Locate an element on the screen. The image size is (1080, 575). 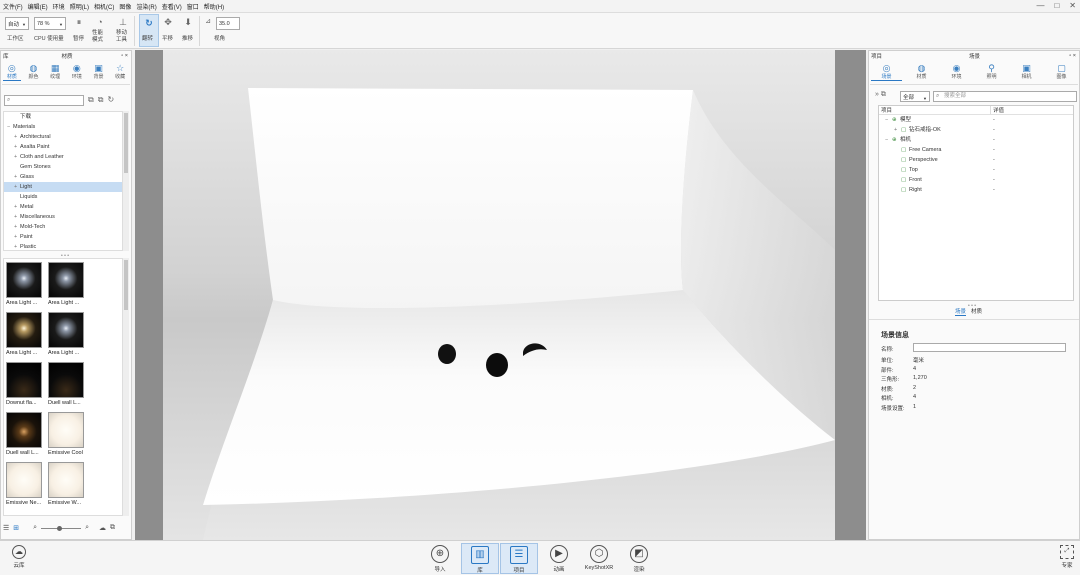
library-search-input: ⌕ is located at coordinates (44, 100).